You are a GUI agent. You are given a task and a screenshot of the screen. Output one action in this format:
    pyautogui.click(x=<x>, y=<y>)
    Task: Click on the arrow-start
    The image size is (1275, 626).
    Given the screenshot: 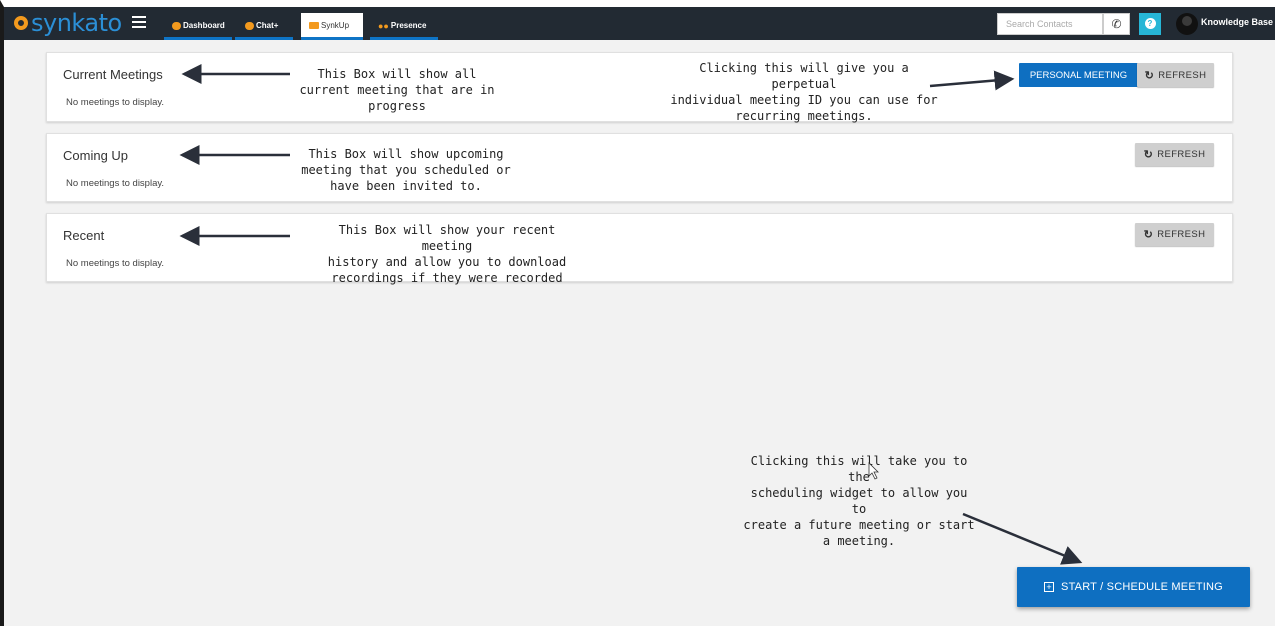 What is the action you would take?
    pyautogui.click(x=1022, y=538)
    